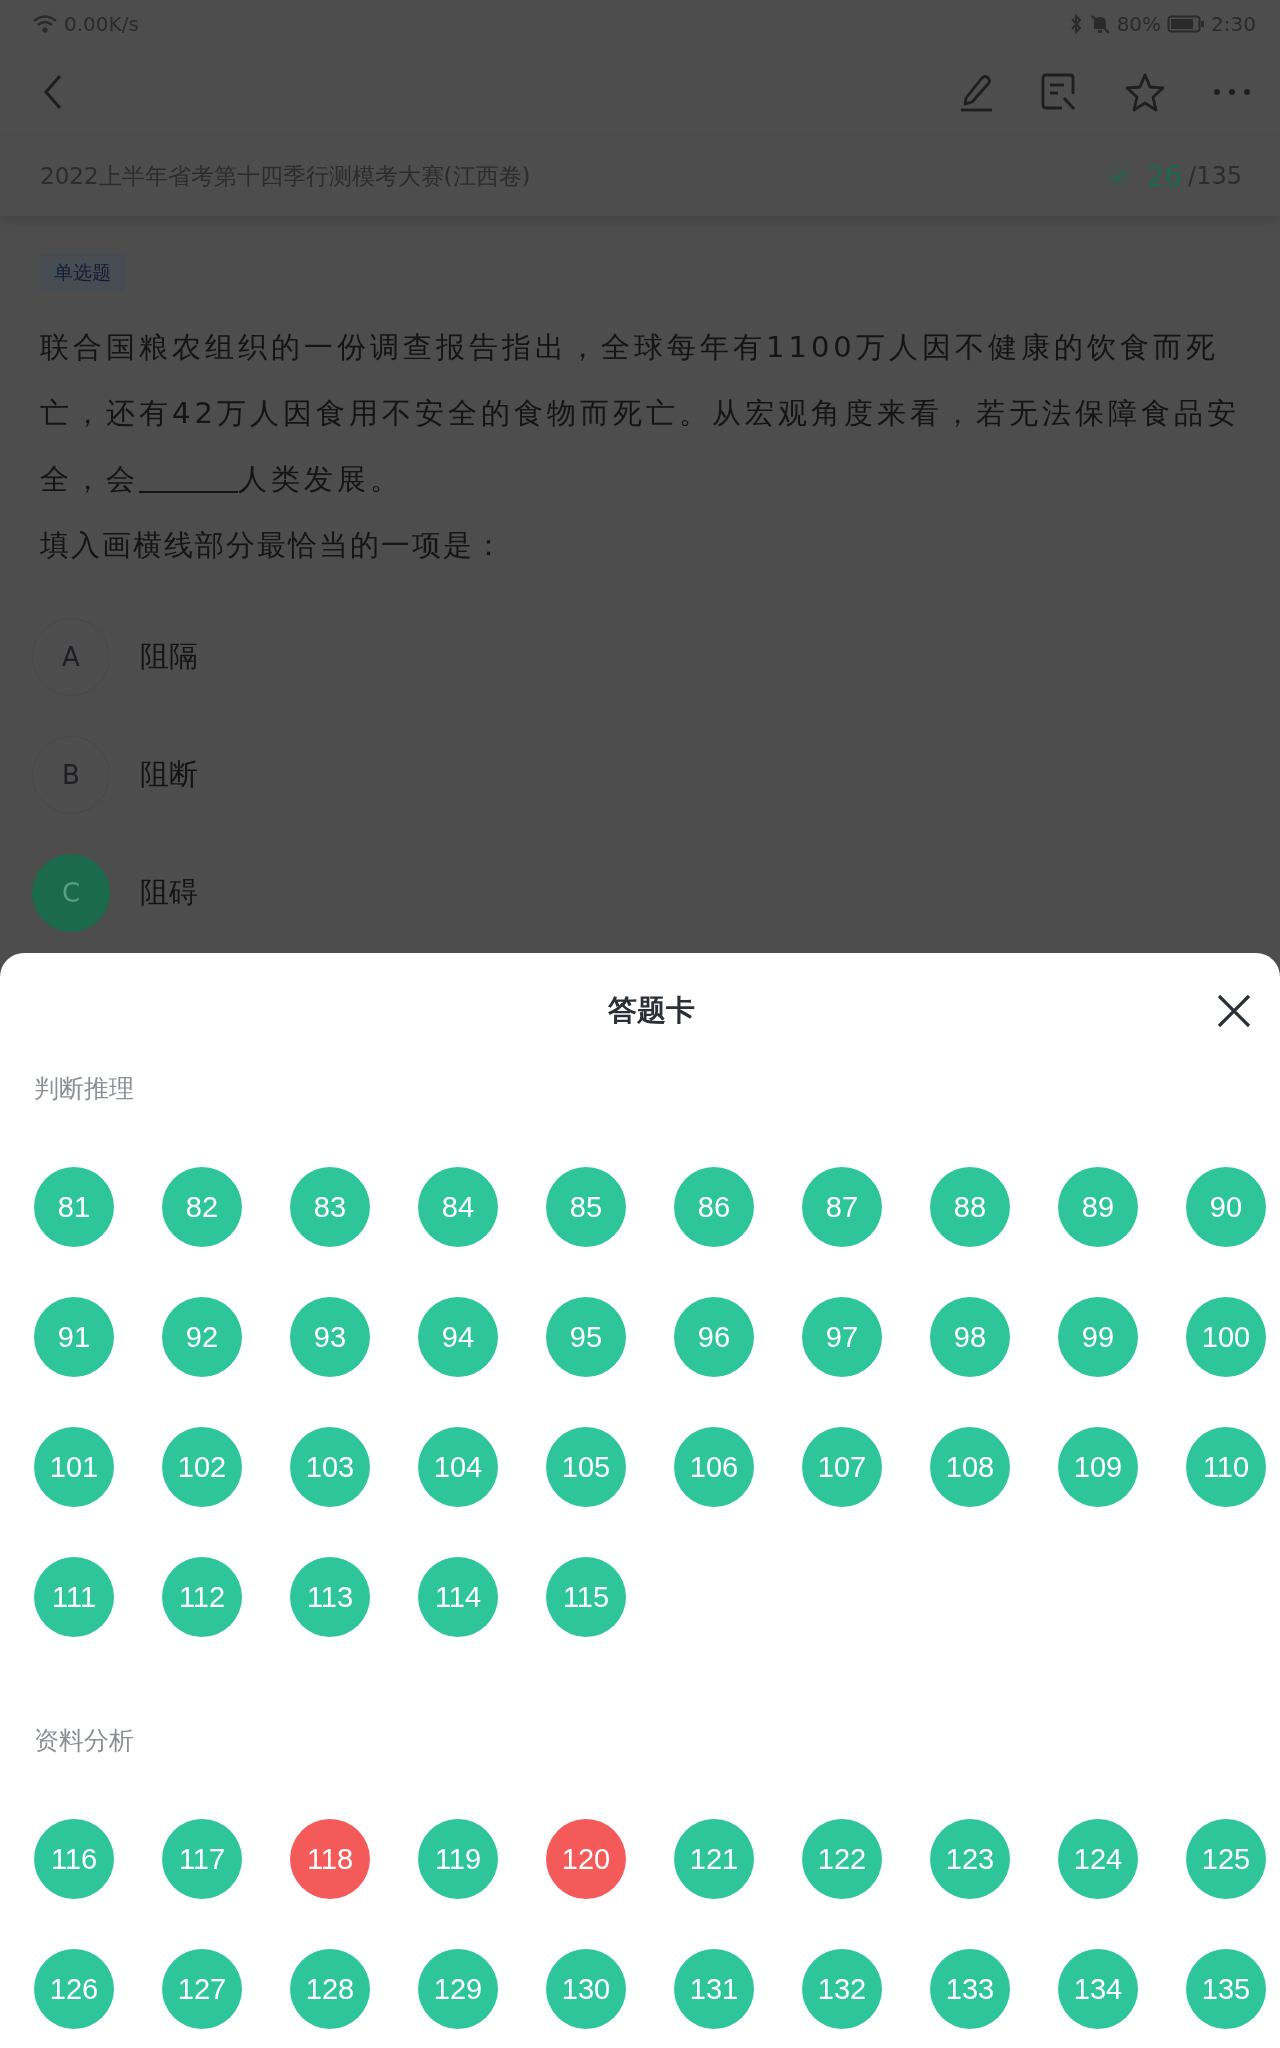 The width and height of the screenshot is (1280, 2048). Describe the element at coordinates (1098, 1207) in the screenshot. I see `question-number-button: 89` at that location.